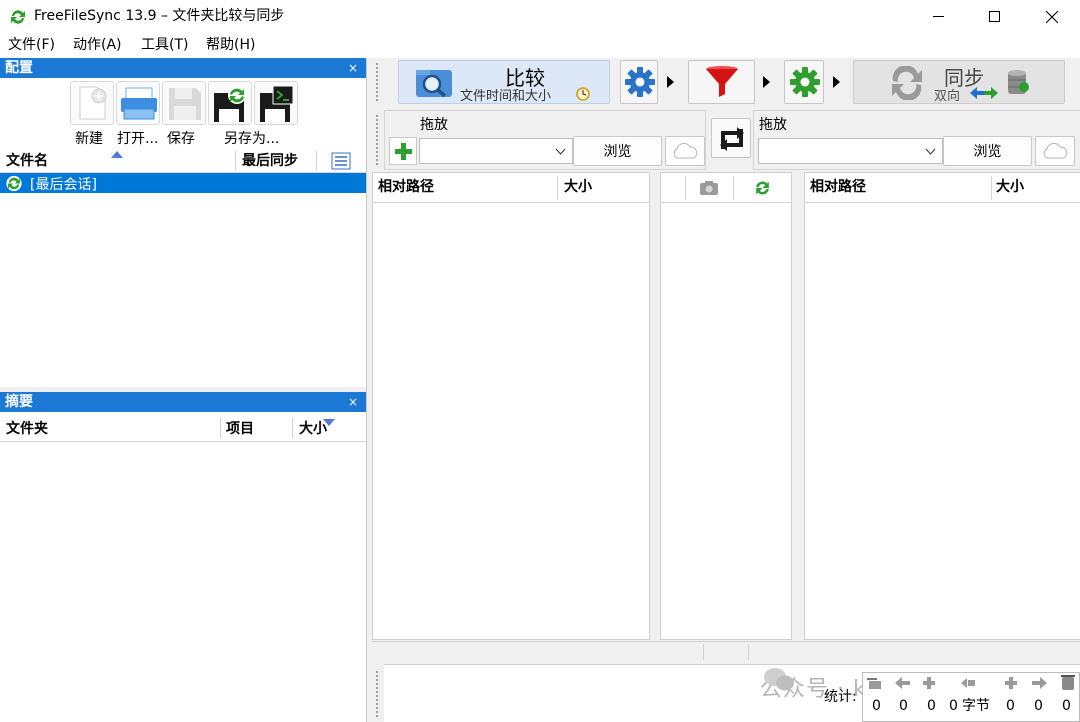 This screenshot has height=722, width=1080. I want to click on stat-create-left-count: 0, so click(931, 706).